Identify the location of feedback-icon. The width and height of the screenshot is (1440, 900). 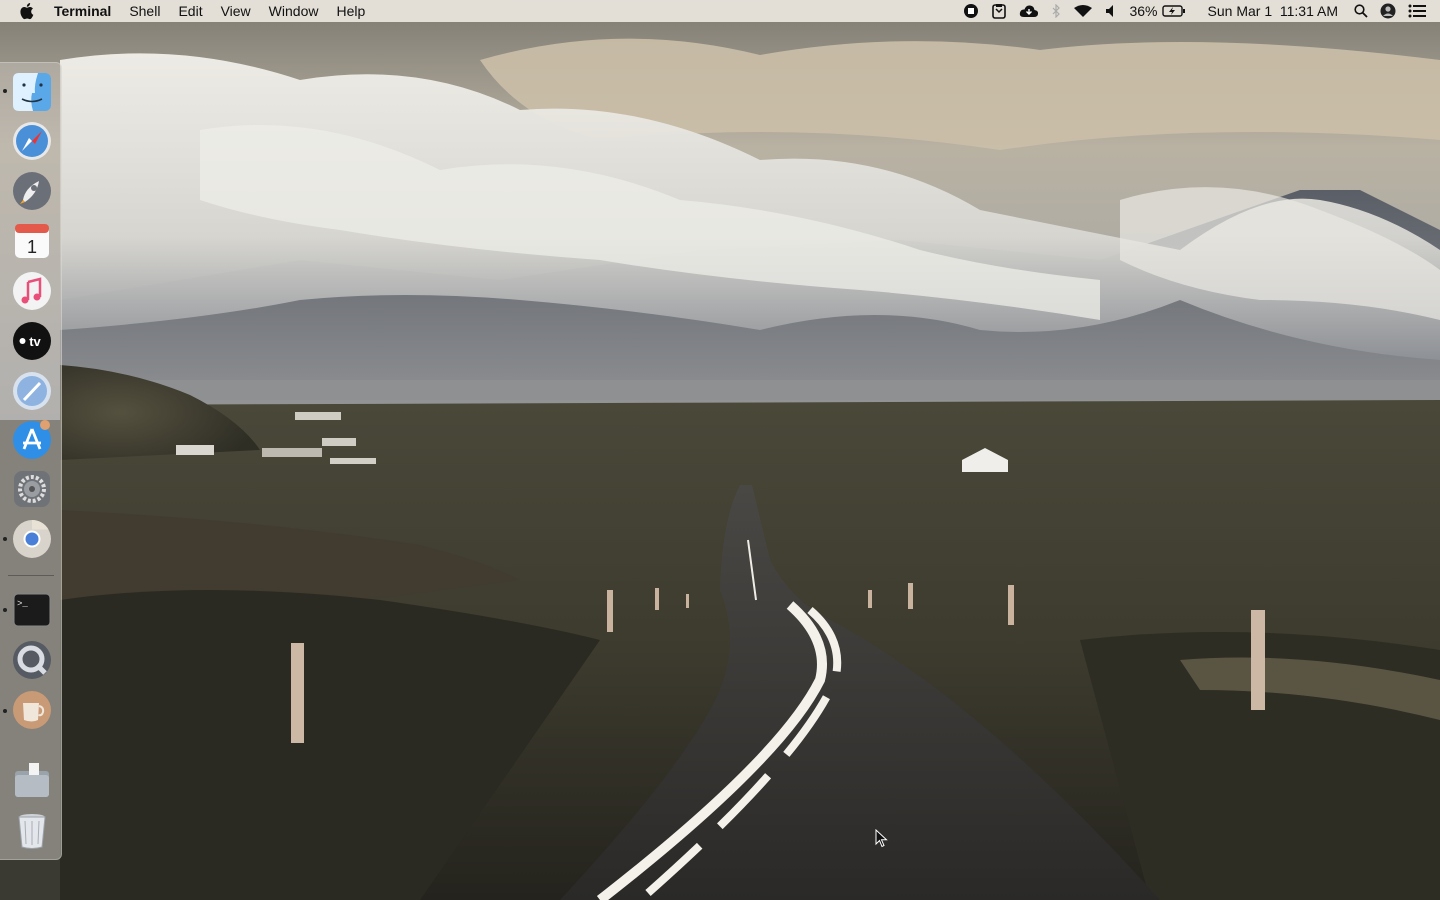
(32, 391).